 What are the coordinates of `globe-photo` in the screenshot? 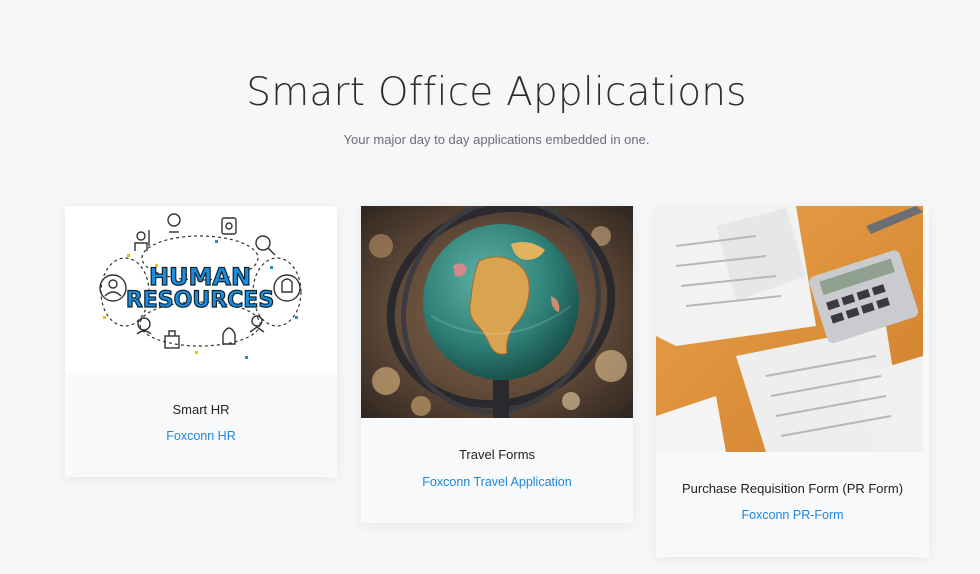 It's located at (497, 312).